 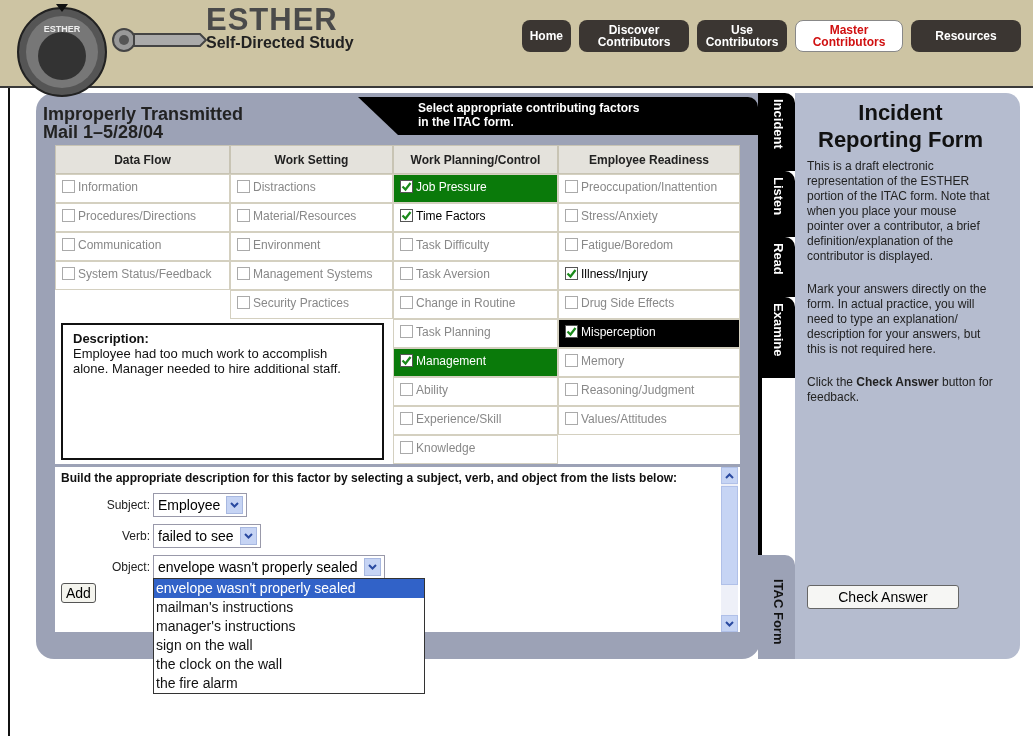 What do you see at coordinates (62, 29) in the screenshot?
I see `dial-label: ESTHER` at bounding box center [62, 29].